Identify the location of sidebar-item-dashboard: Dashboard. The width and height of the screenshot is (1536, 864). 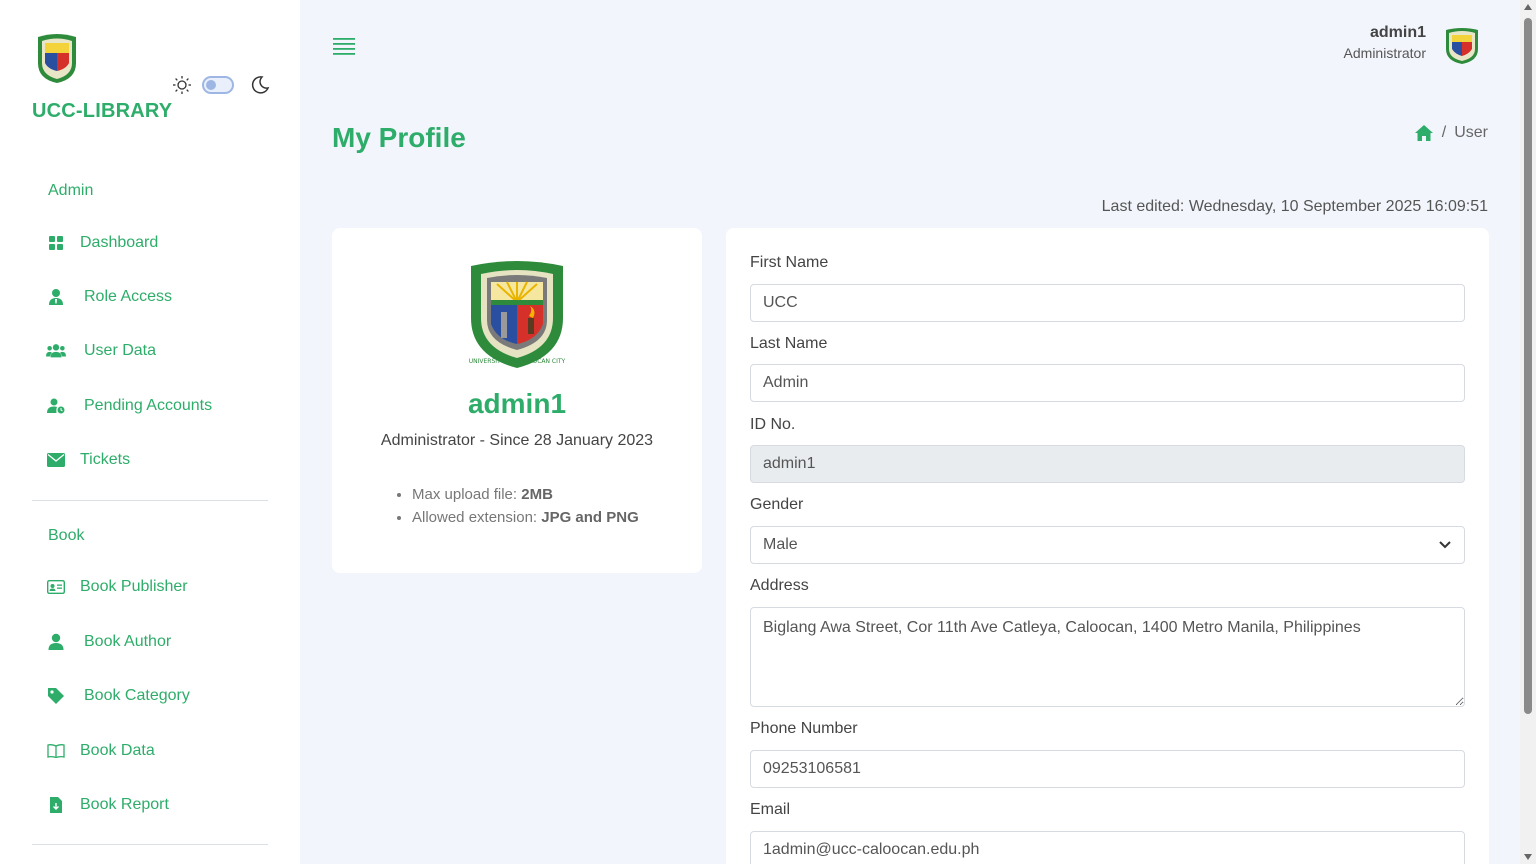
(150, 243).